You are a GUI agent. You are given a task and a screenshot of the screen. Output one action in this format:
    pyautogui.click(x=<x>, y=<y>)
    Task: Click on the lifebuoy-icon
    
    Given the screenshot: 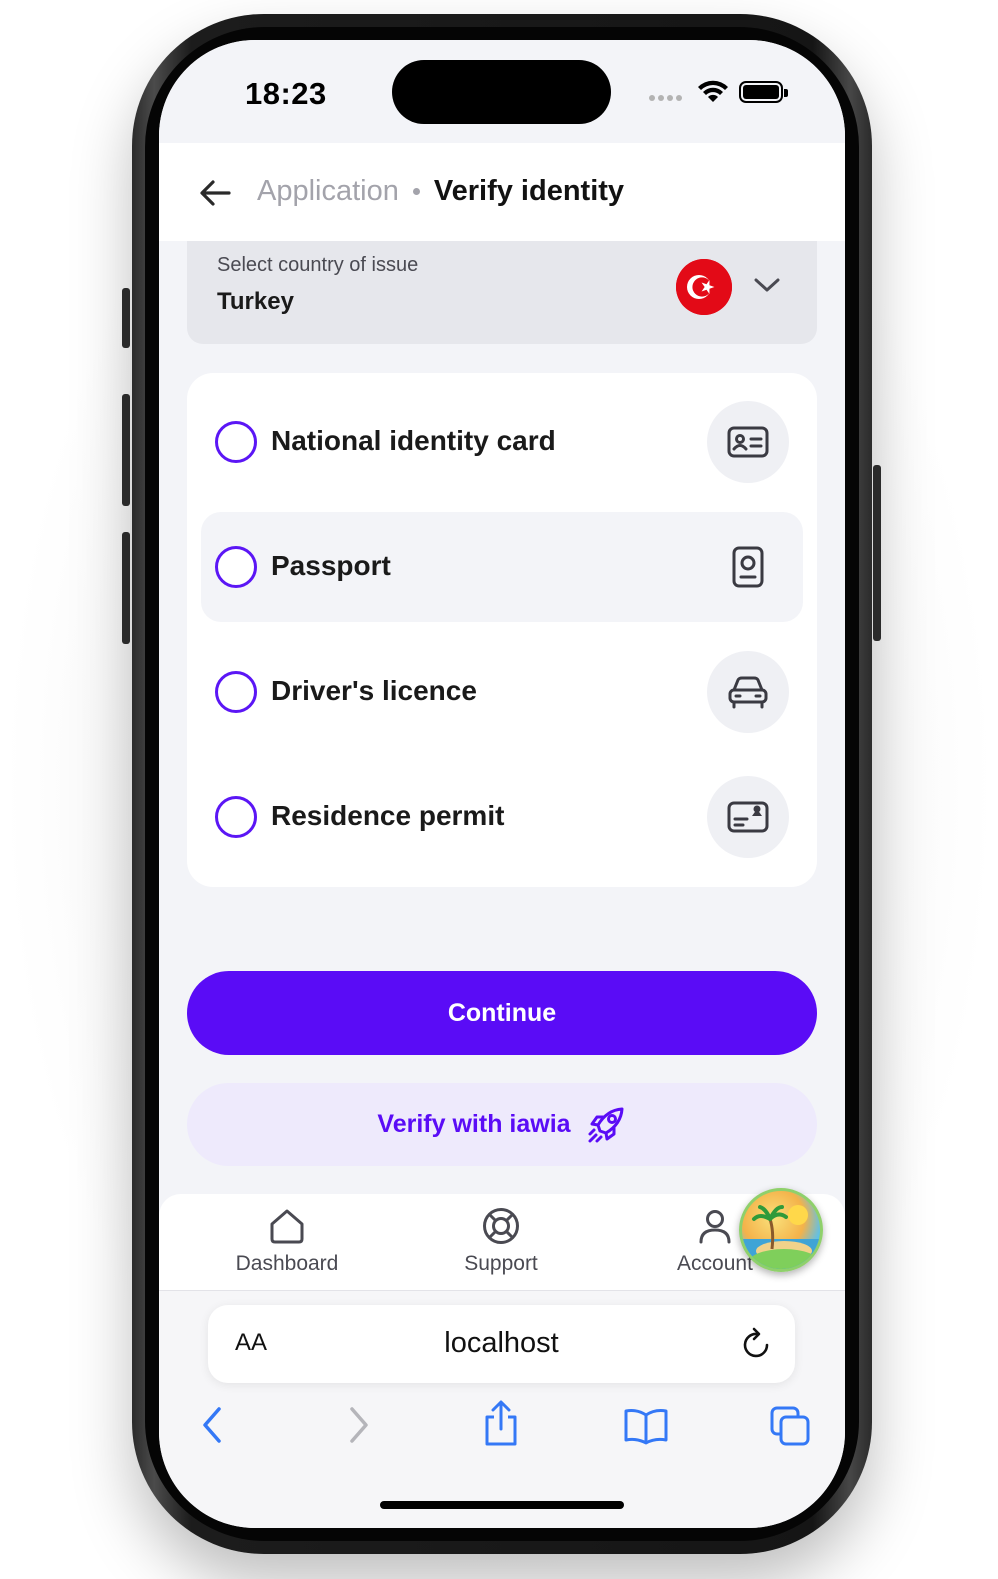 What is the action you would take?
    pyautogui.click(x=501, y=1226)
    